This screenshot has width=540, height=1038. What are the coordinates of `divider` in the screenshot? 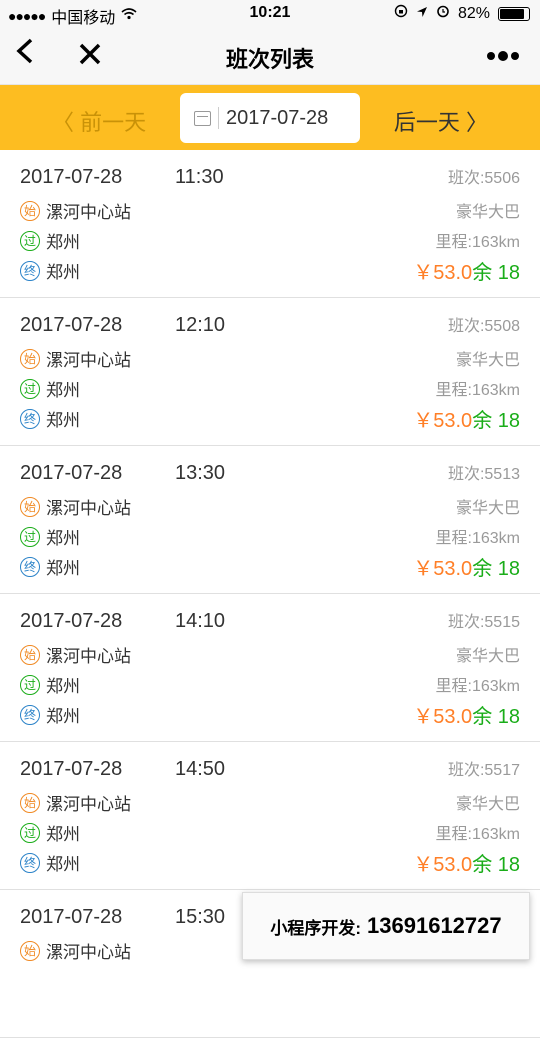 It's located at (218, 118).